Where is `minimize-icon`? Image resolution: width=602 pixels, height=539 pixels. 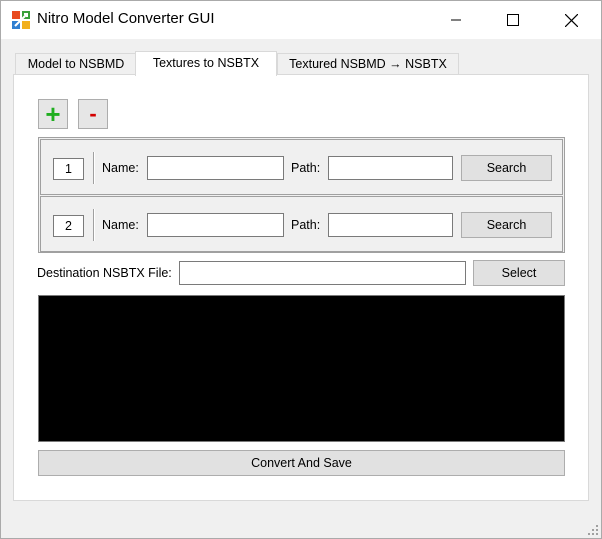
minimize-icon is located at coordinates (456, 20).